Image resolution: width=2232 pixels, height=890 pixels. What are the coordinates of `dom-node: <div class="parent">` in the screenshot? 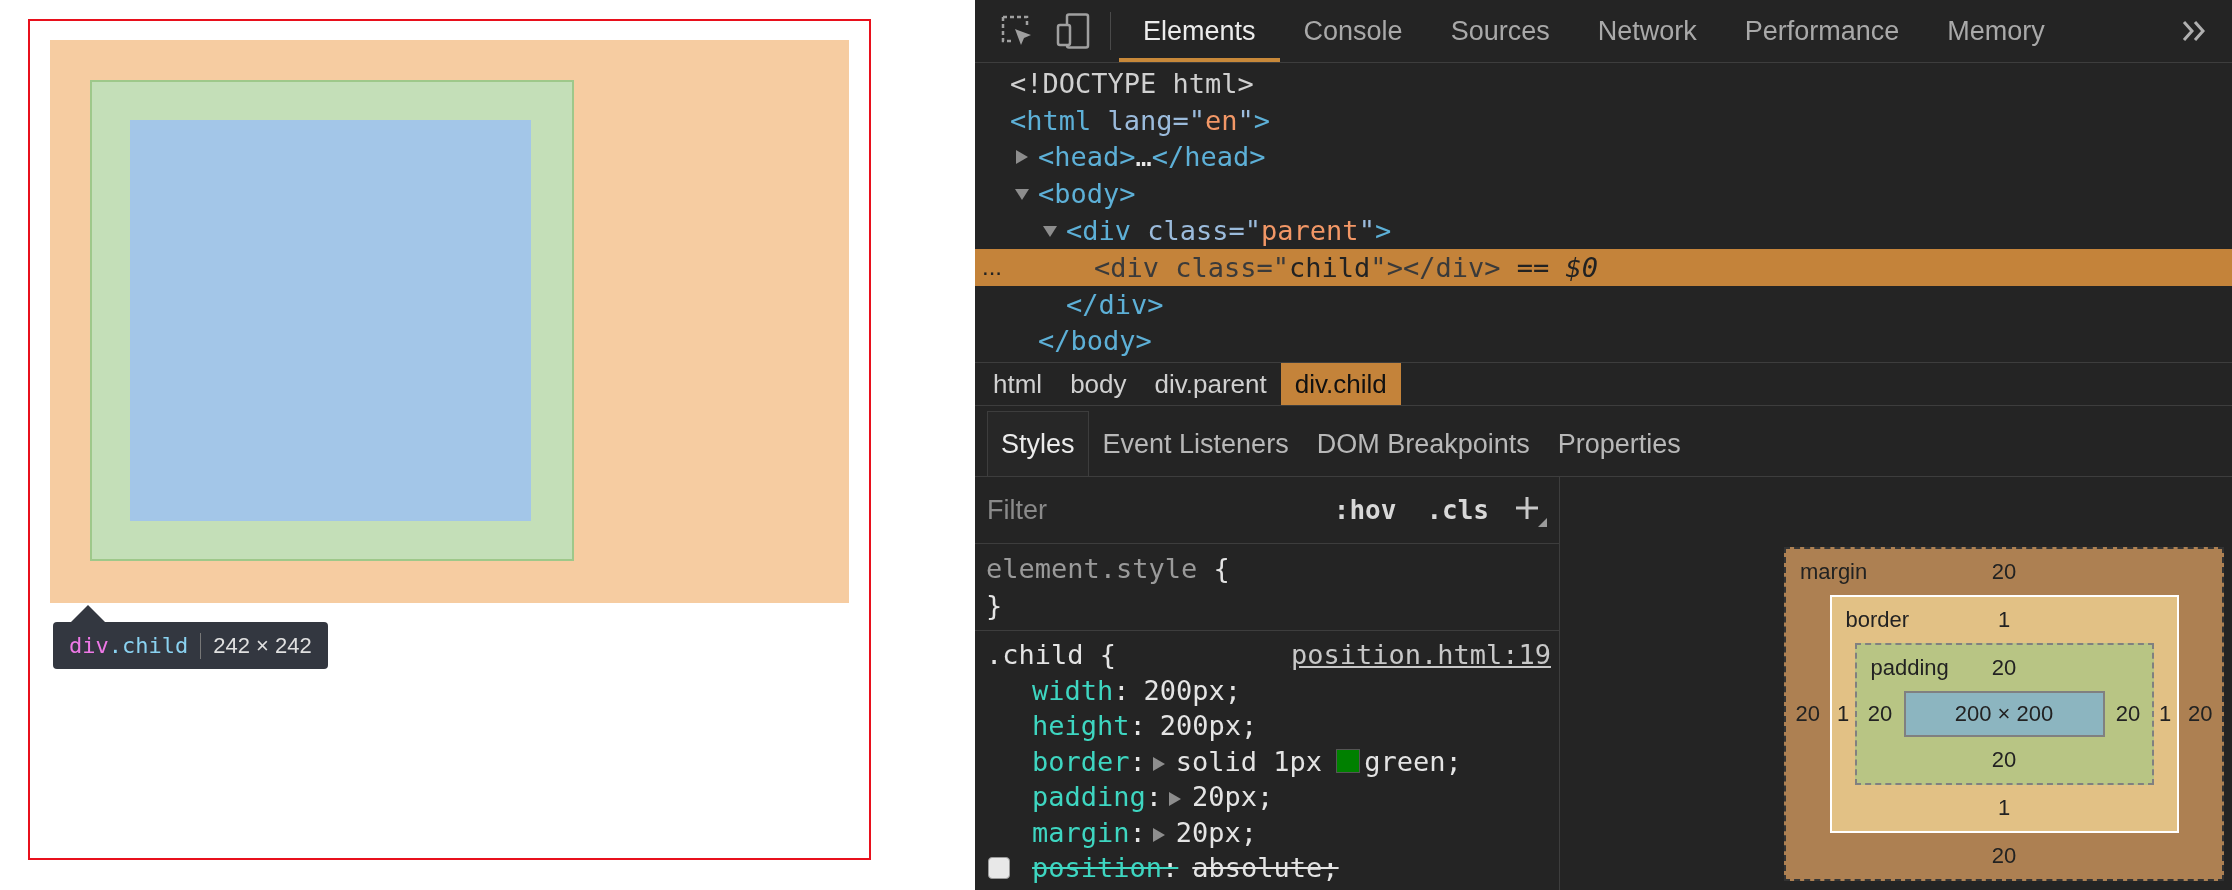 It's located at (1229, 231).